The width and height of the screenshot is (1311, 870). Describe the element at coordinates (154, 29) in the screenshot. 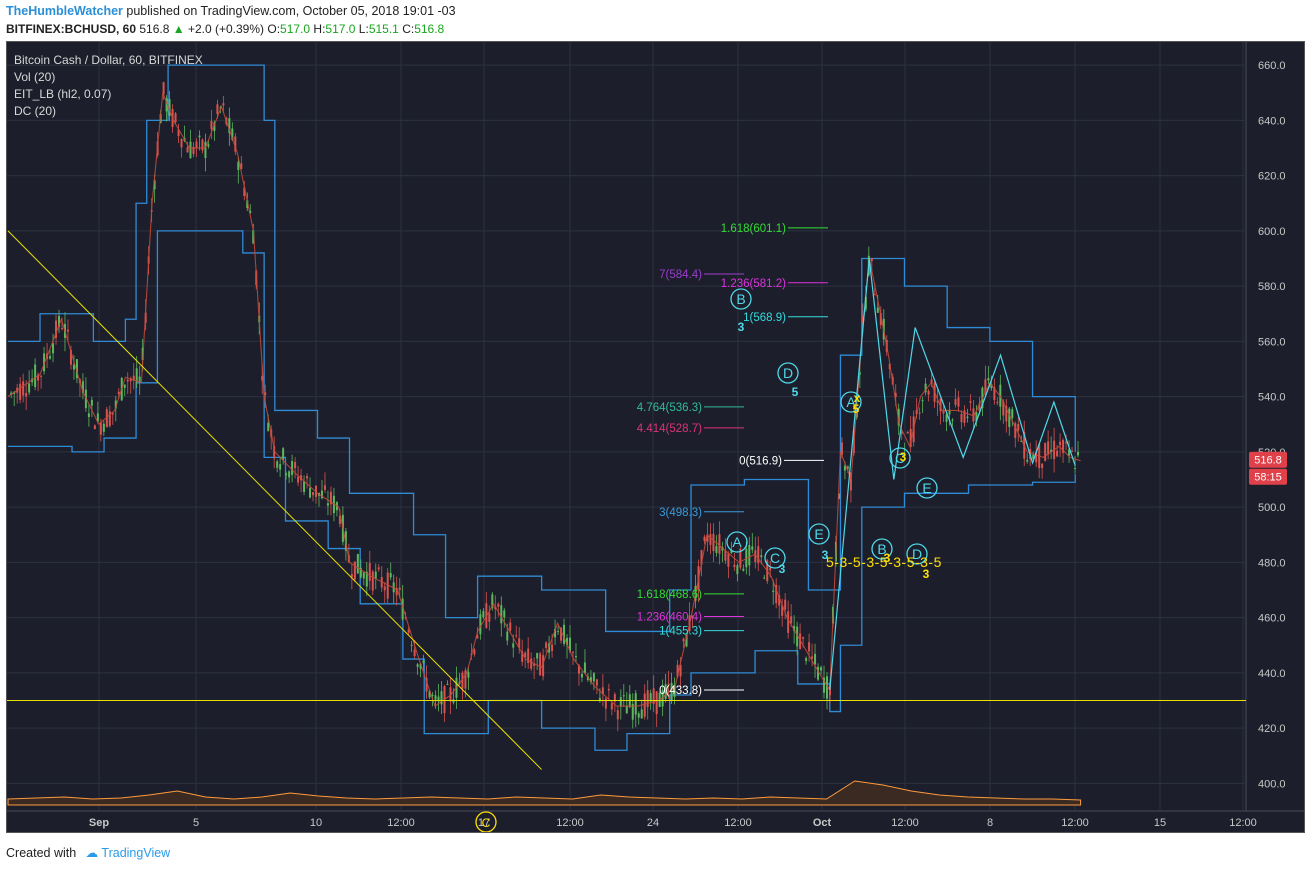

I see `last-price: 516.8` at that location.